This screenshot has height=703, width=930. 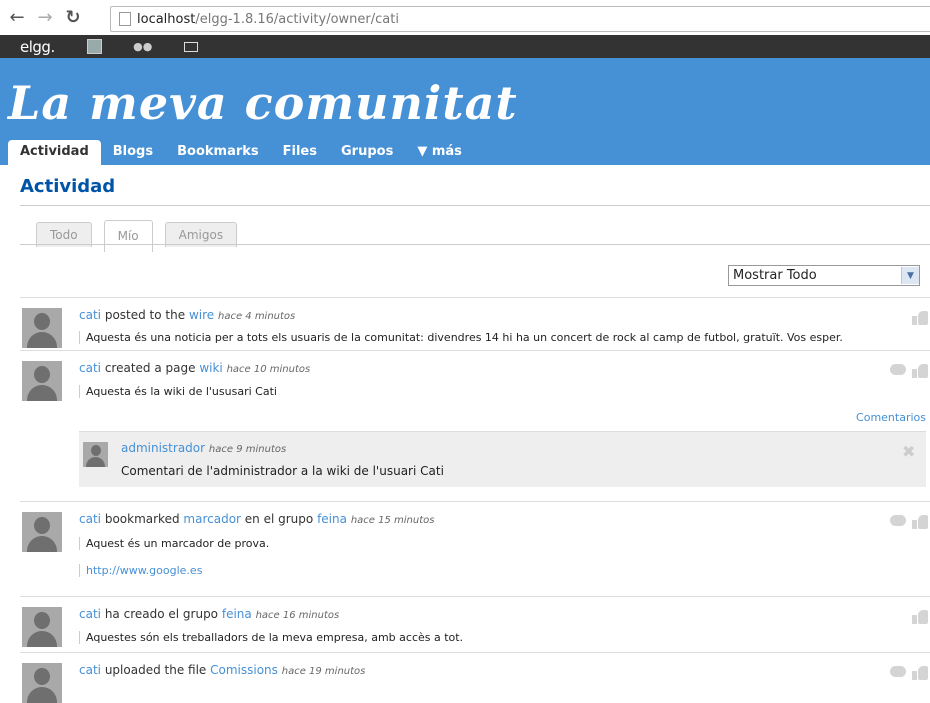 I want to click on target-link: Comissions, so click(x=244, y=670).